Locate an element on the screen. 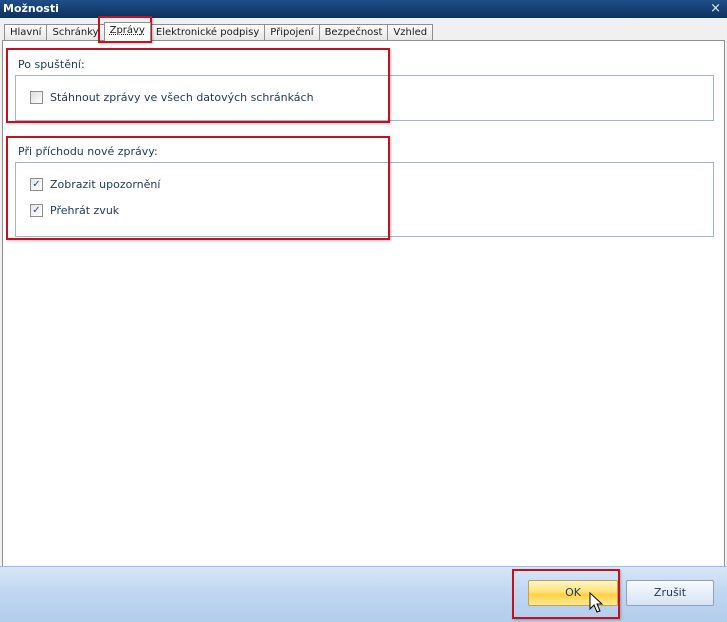 This screenshot has height=622, width=727. tab-bezpecnost: Bezpečnost is located at coordinates (353, 32).